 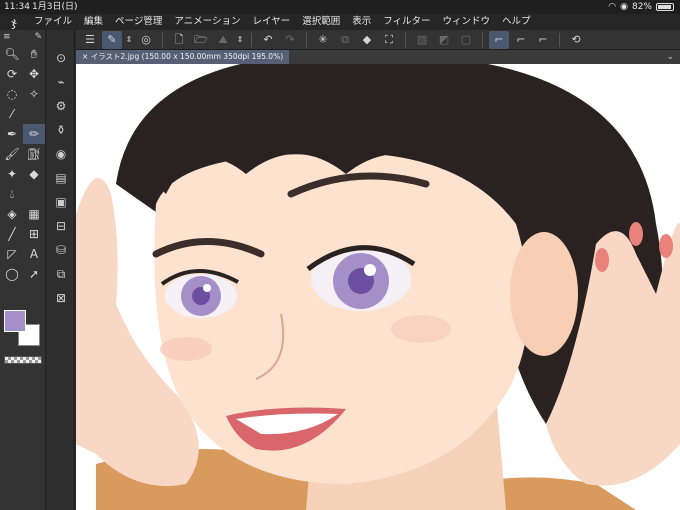 I want to click on color-history-icon: ▣, so click(x=61, y=202).